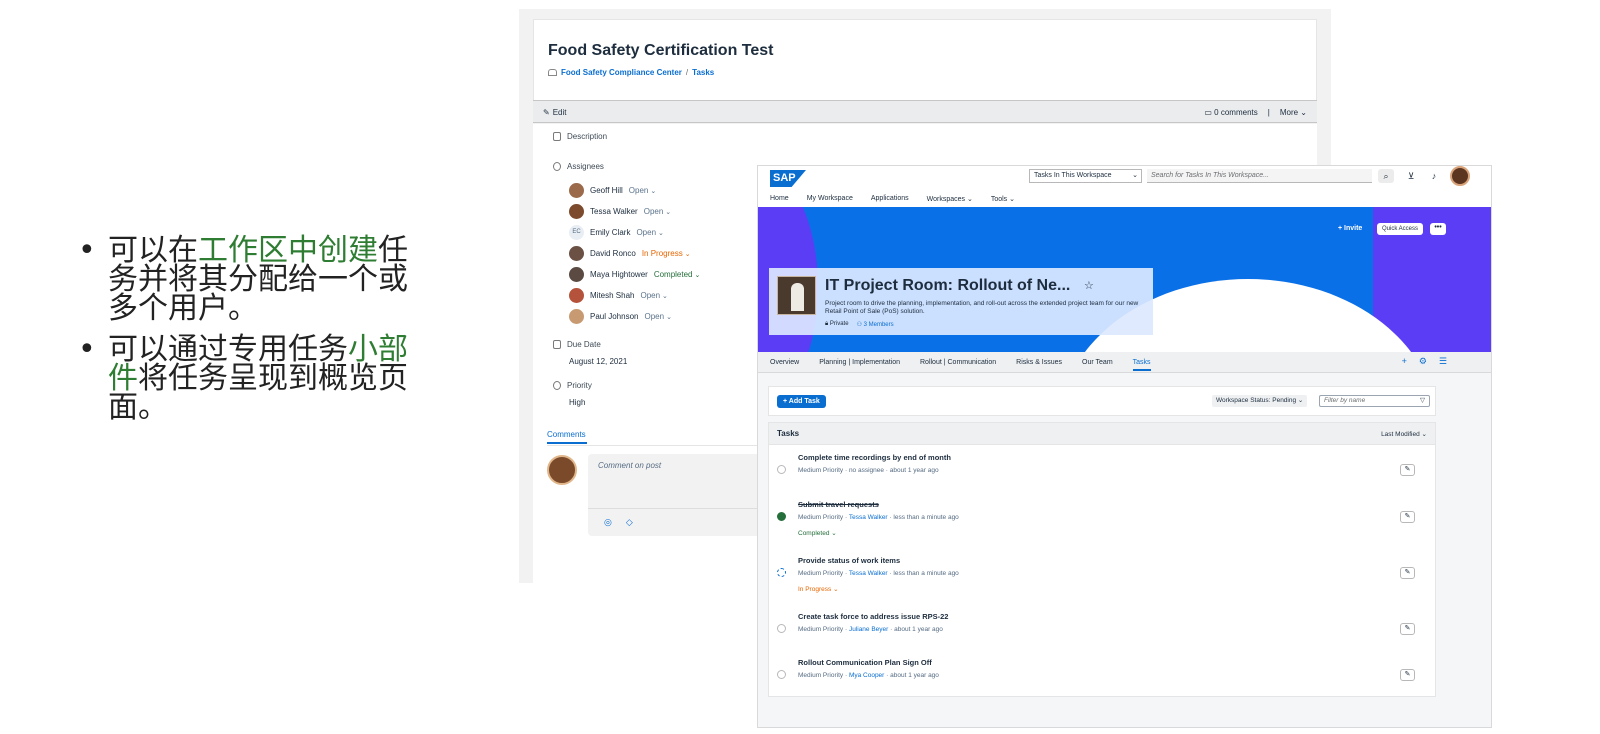 The width and height of the screenshot is (1600, 734). Describe the element at coordinates (1340, 228) in the screenshot. I see `plus-icon: +` at that location.